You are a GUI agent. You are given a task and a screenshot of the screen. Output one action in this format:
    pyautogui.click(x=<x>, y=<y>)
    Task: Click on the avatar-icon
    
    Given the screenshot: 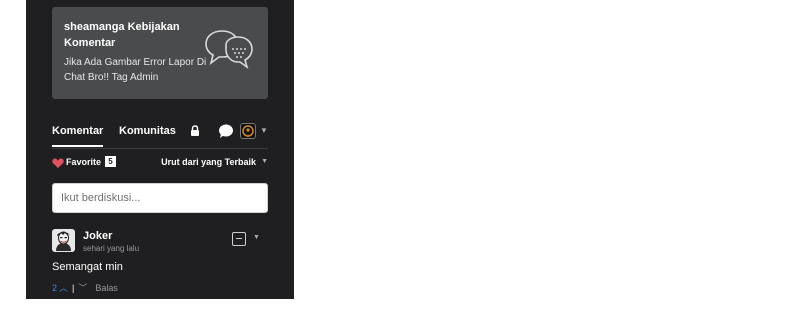 What is the action you would take?
    pyautogui.click(x=248, y=131)
    